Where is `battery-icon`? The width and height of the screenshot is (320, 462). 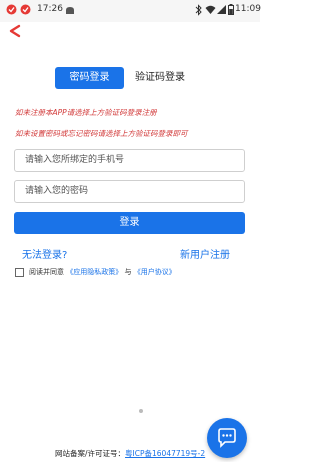
battery-icon is located at coordinates (231, 9).